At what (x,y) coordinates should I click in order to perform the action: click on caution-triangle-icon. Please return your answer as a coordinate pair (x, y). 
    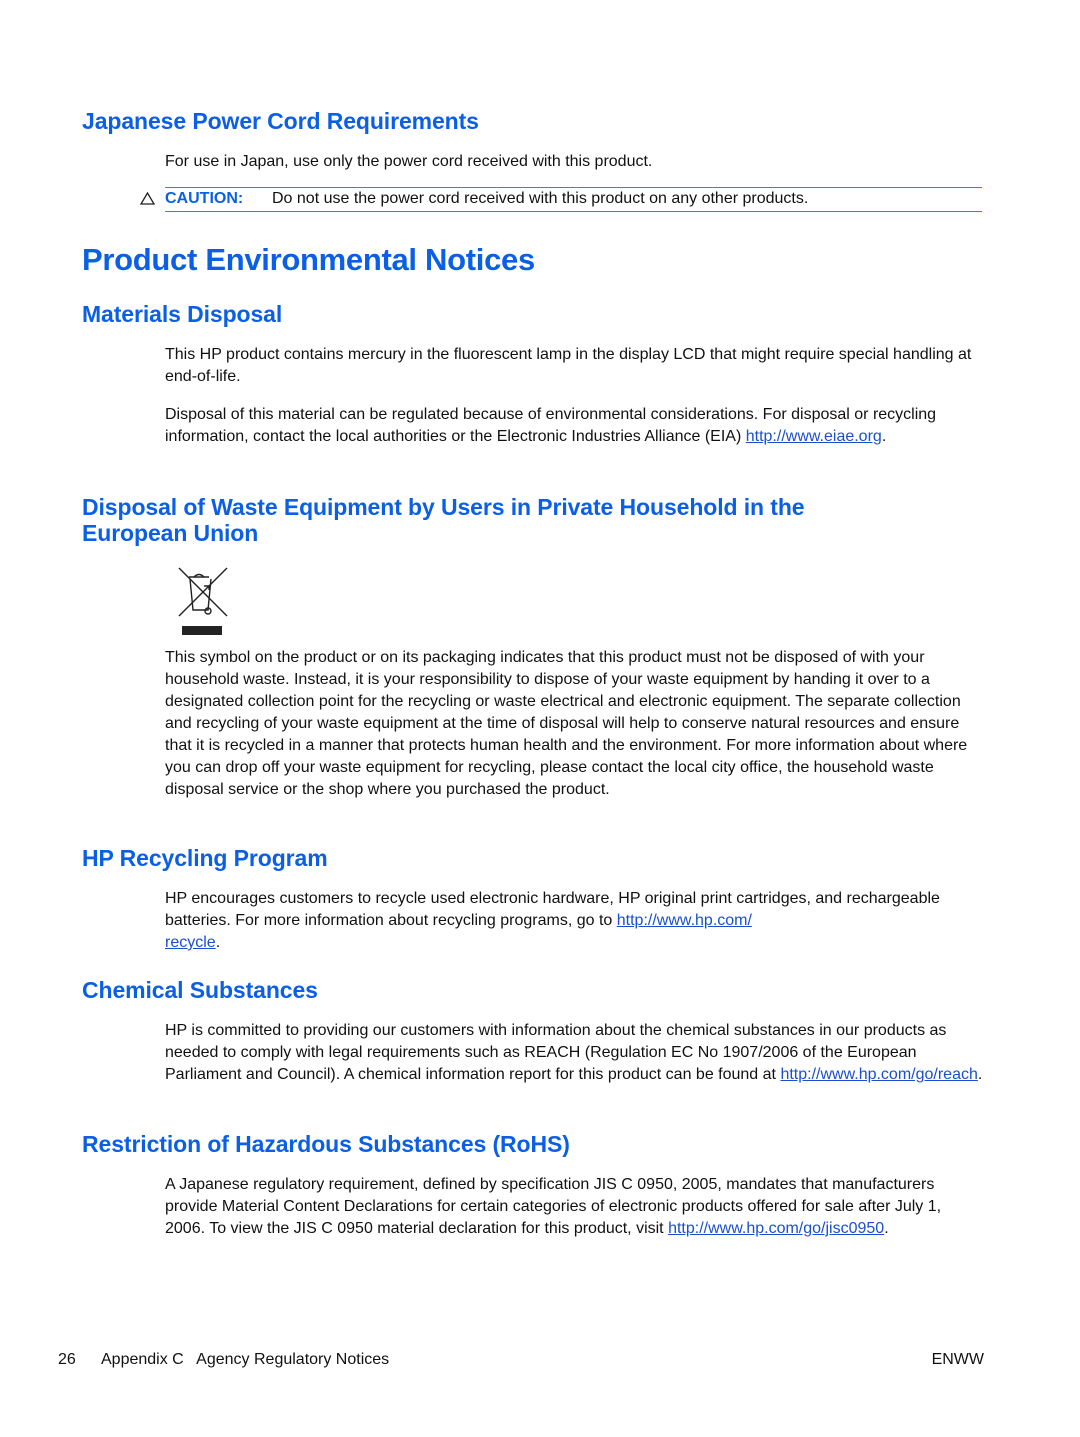
    Looking at the image, I should click on (147, 200).